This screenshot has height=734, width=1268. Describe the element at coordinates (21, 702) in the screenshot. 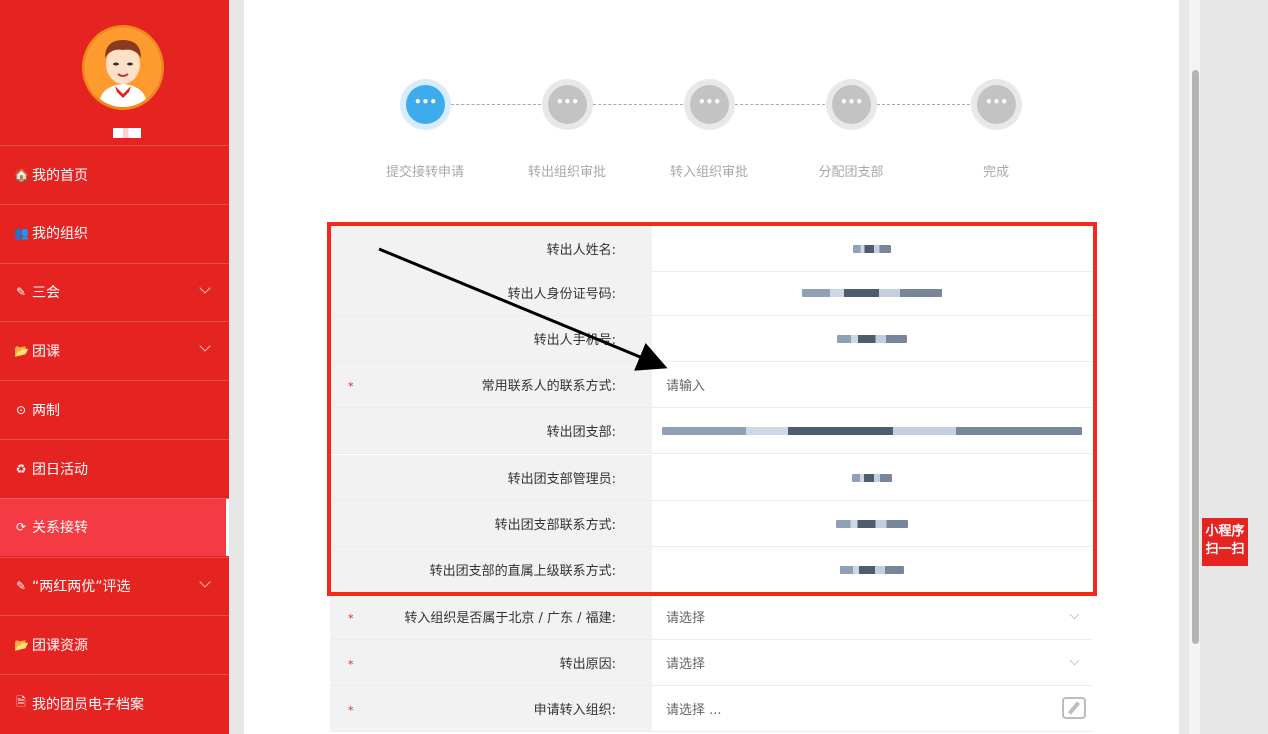

I see `file-icon: 🗎` at that location.